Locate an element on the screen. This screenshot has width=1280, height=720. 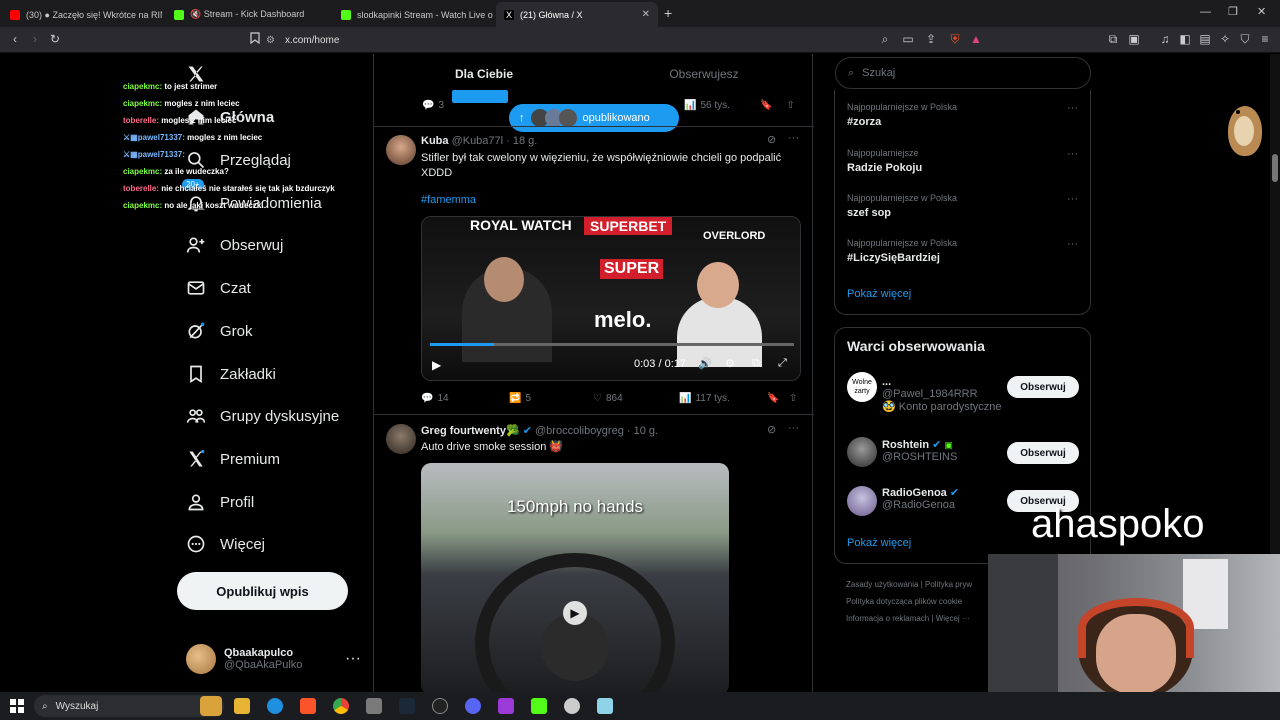
nav-profile: Profil is located at coordinates (220, 502).